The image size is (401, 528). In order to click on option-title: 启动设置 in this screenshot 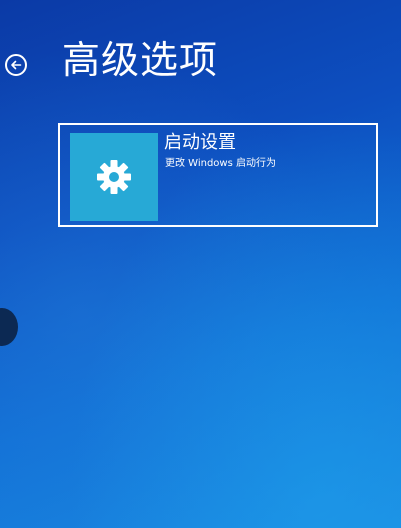, I will do `click(200, 142)`.